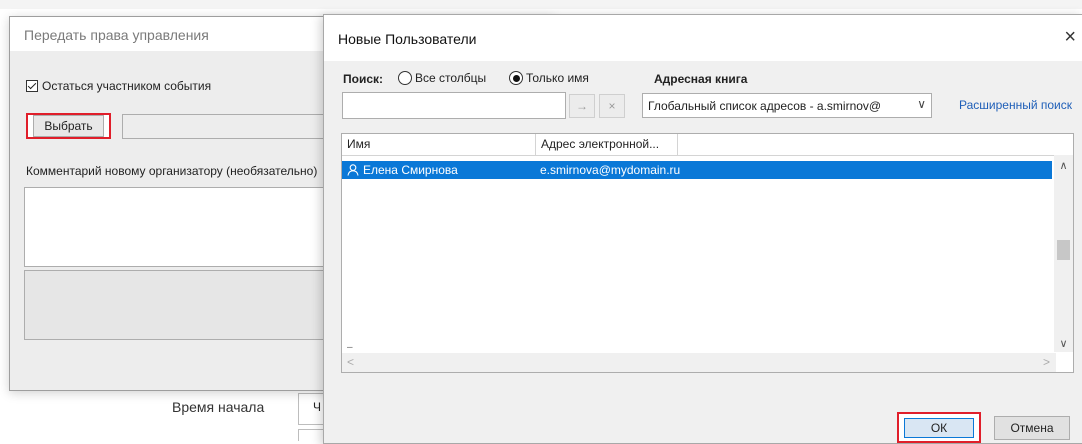  What do you see at coordinates (765, 105) in the screenshot?
I see `address-book-value: Глобальный список адресов - a.smirnov@` at bounding box center [765, 105].